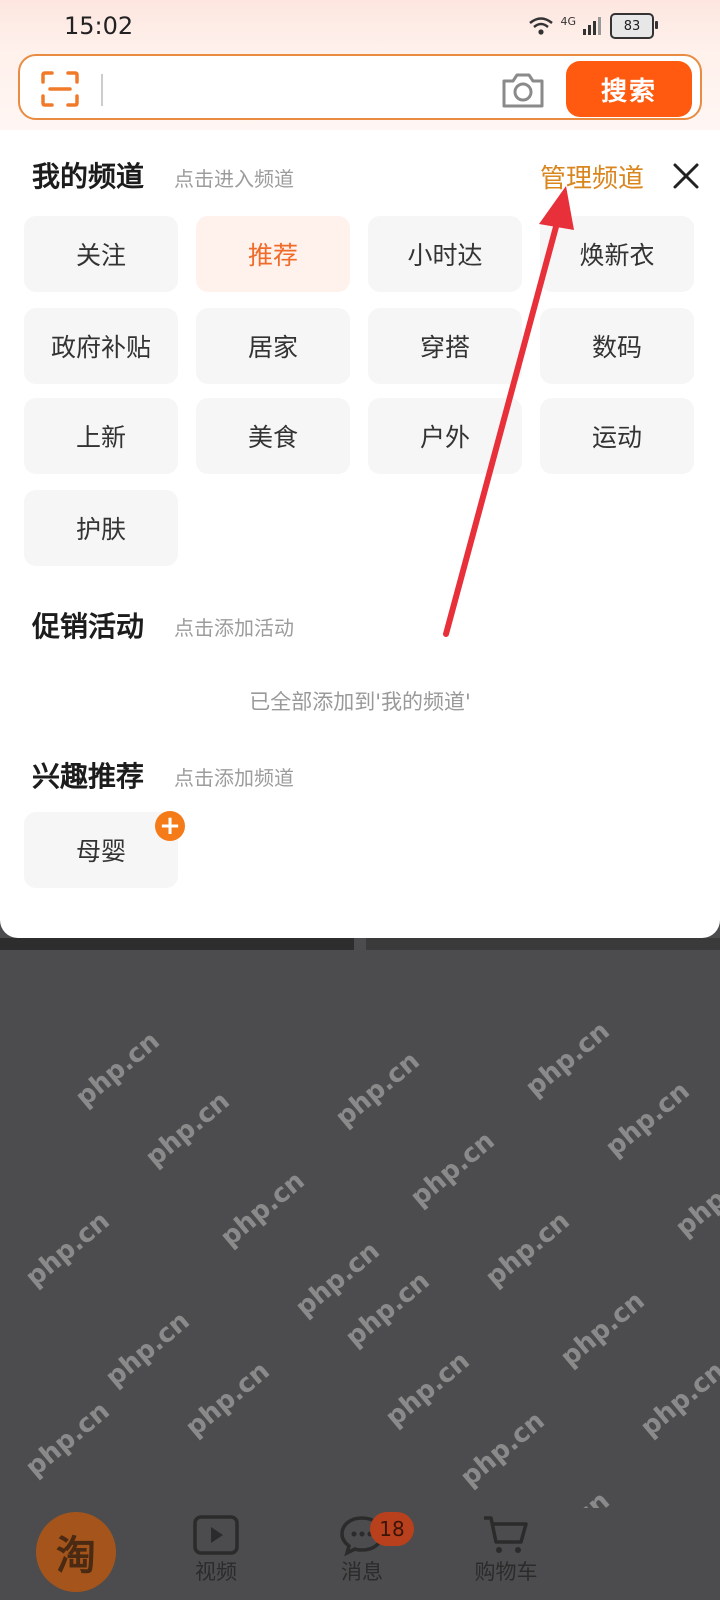 The width and height of the screenshot is (720, 1600). Describe the element at coordinates (392, 1529) in the screenshot. I see `message-count-badge: 18` at that location.